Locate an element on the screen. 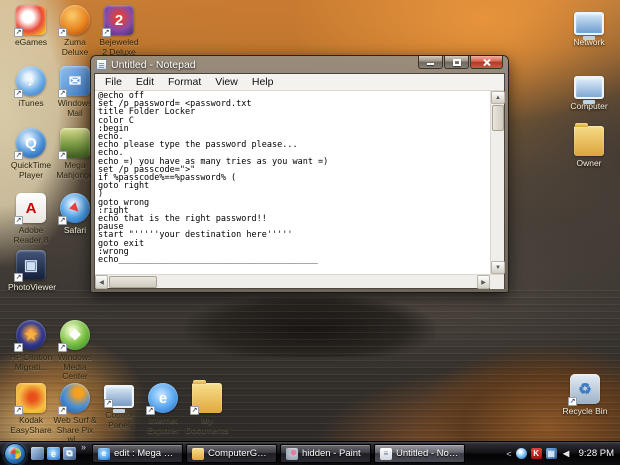  desktop-icon-label: Control Panel is located at coordinates (119, 420).